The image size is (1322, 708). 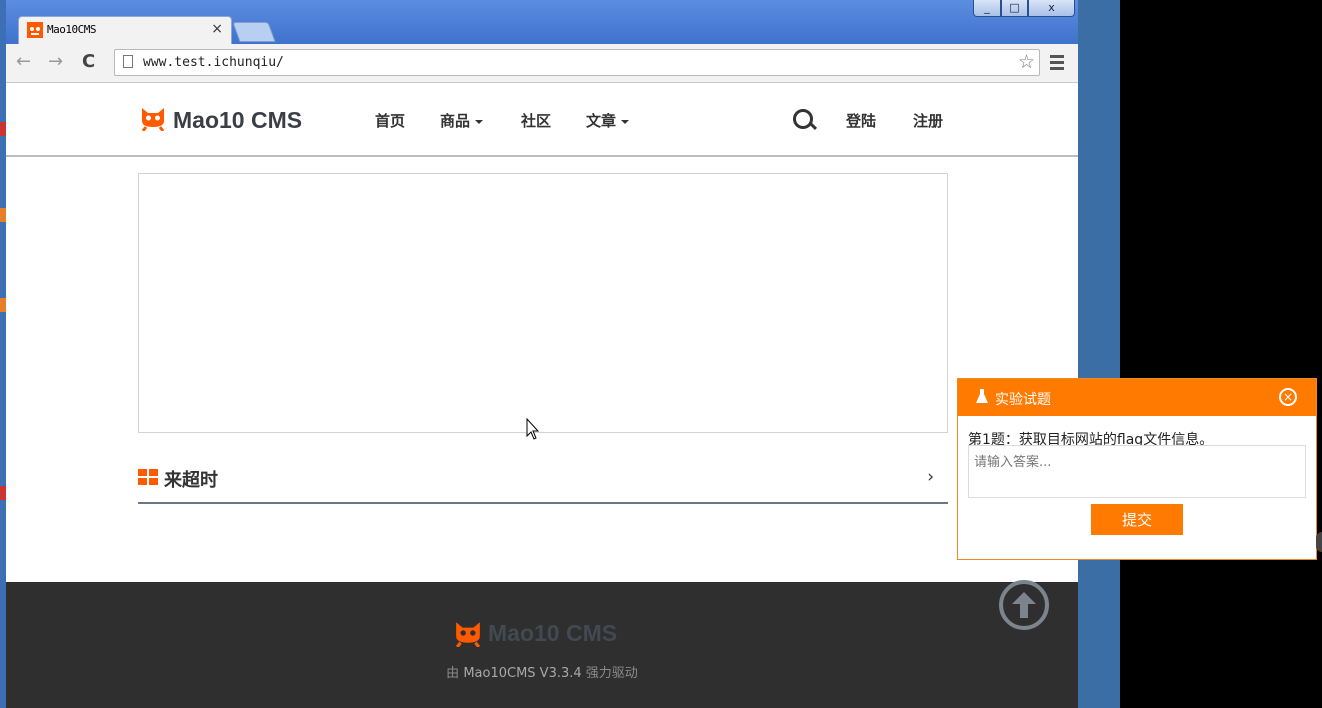 I want to click on address-bar: www.test.ichunqiu/ ☆, so click(x=577, y=62).